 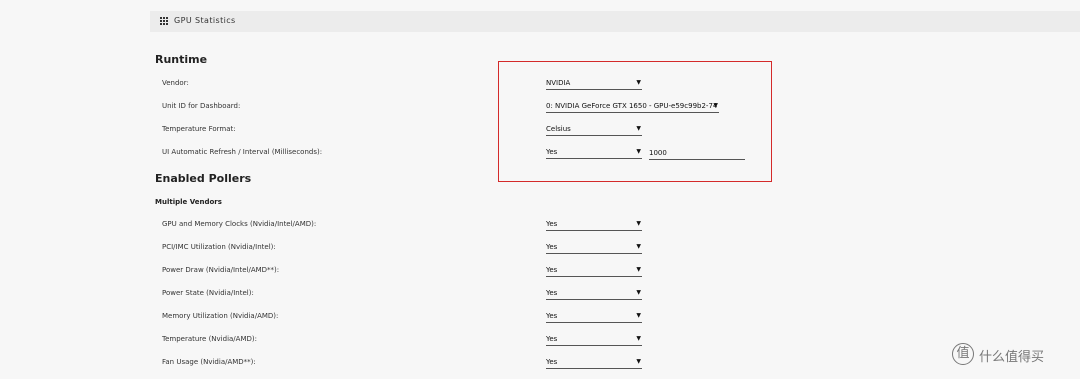 I want to click on poller-label-power-draw: Power Draw (Nvidia/Intel/AMD**):, so click(x=221, y=270).